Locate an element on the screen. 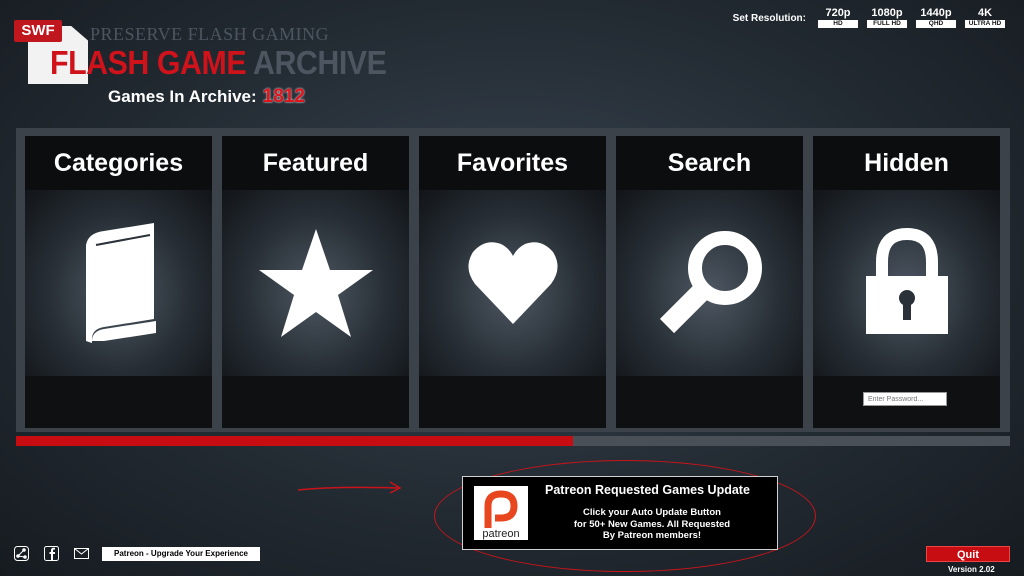 The height and width of the screenshot is (576, 1024). logo-title-red: FLASH GAME is located at coordinates (148, 62).